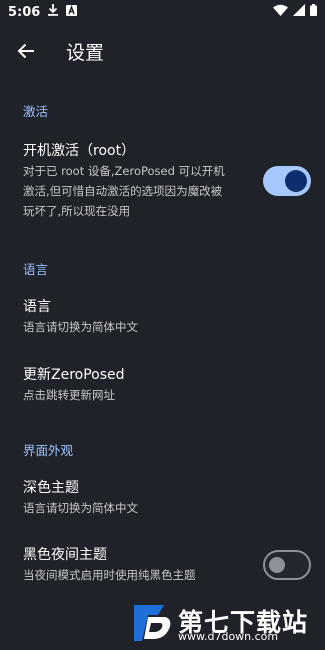  Describe the element at coordinates (24, 12) in the screenshot. I see `status-time: 5:06` at that location.